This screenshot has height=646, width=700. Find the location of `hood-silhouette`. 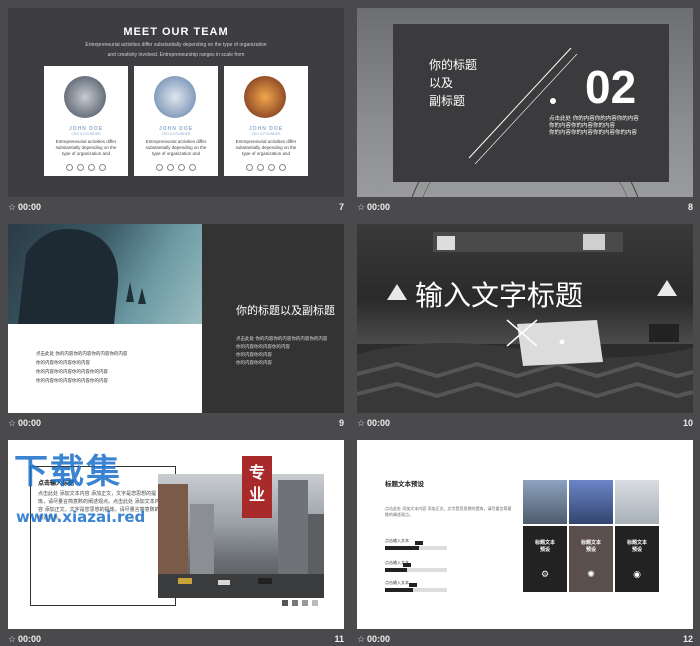

hood-silhouette is located at coordinates (82, 276).